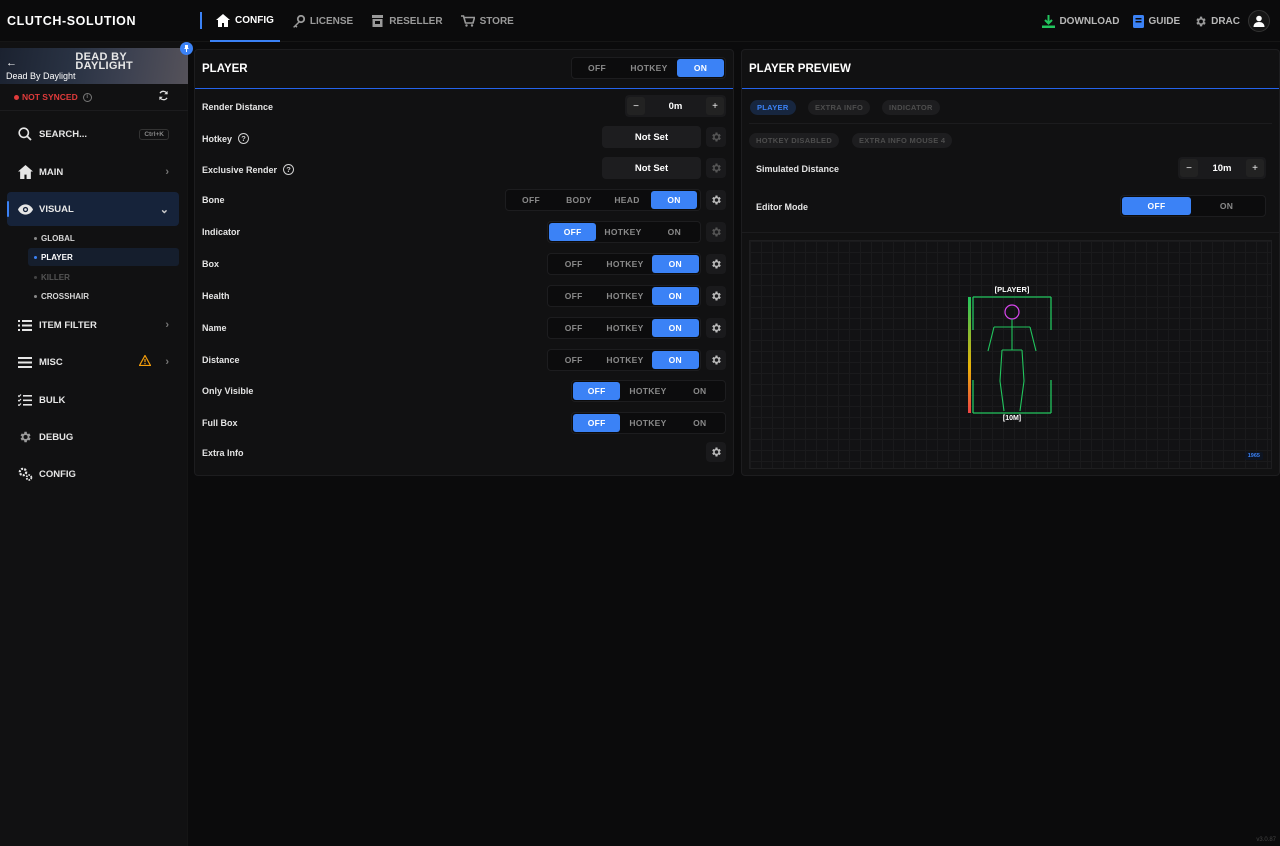  Describe the element at coordinates (248, 169) in the screenshot. I see `exclusive-render-label: Exclusive Render?` at that location.